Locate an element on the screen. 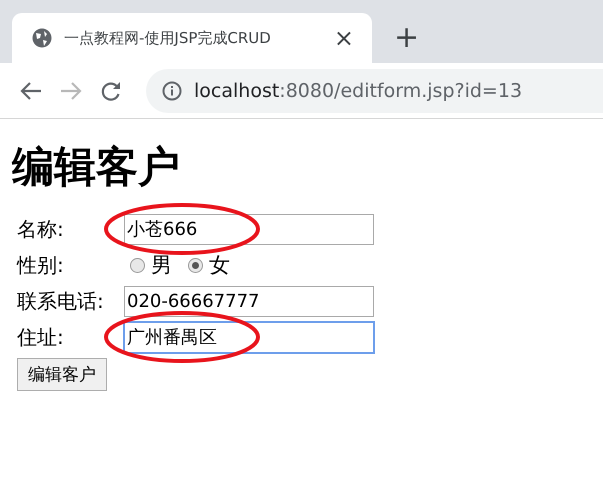 This screenshot has width=603, height=485. close-button: × is located at coordinates (344, 38).